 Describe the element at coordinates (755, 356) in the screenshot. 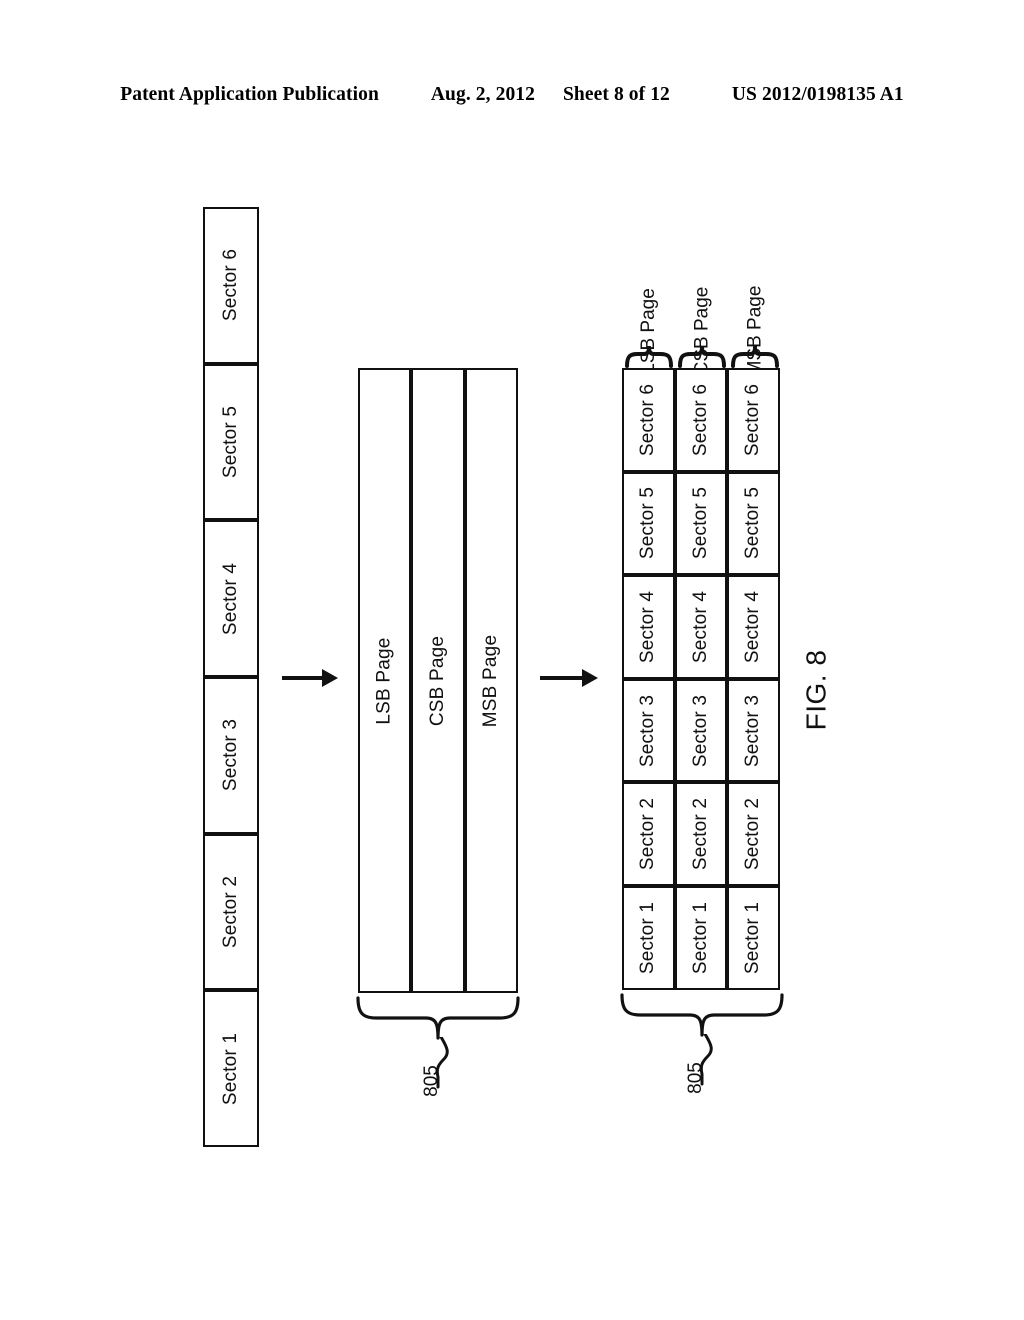

I see `grid-column-brace-msb` at that location.